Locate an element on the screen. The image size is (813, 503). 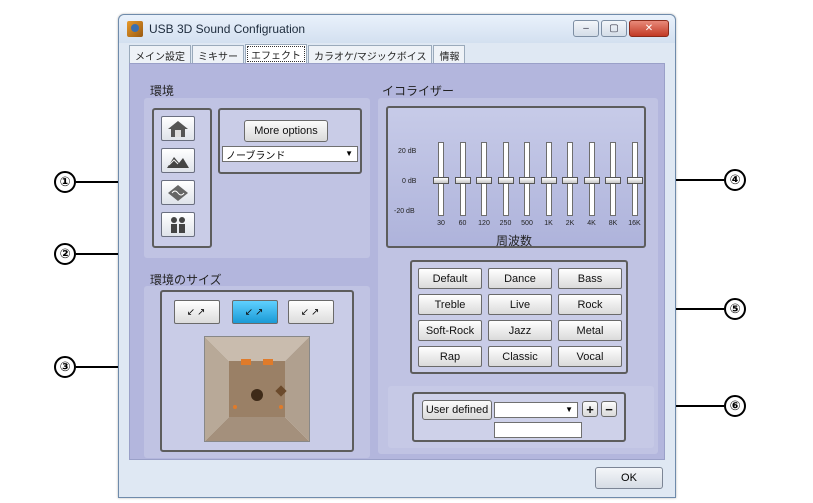
maximize-button: ▢ is located at coordinates (614, 28).